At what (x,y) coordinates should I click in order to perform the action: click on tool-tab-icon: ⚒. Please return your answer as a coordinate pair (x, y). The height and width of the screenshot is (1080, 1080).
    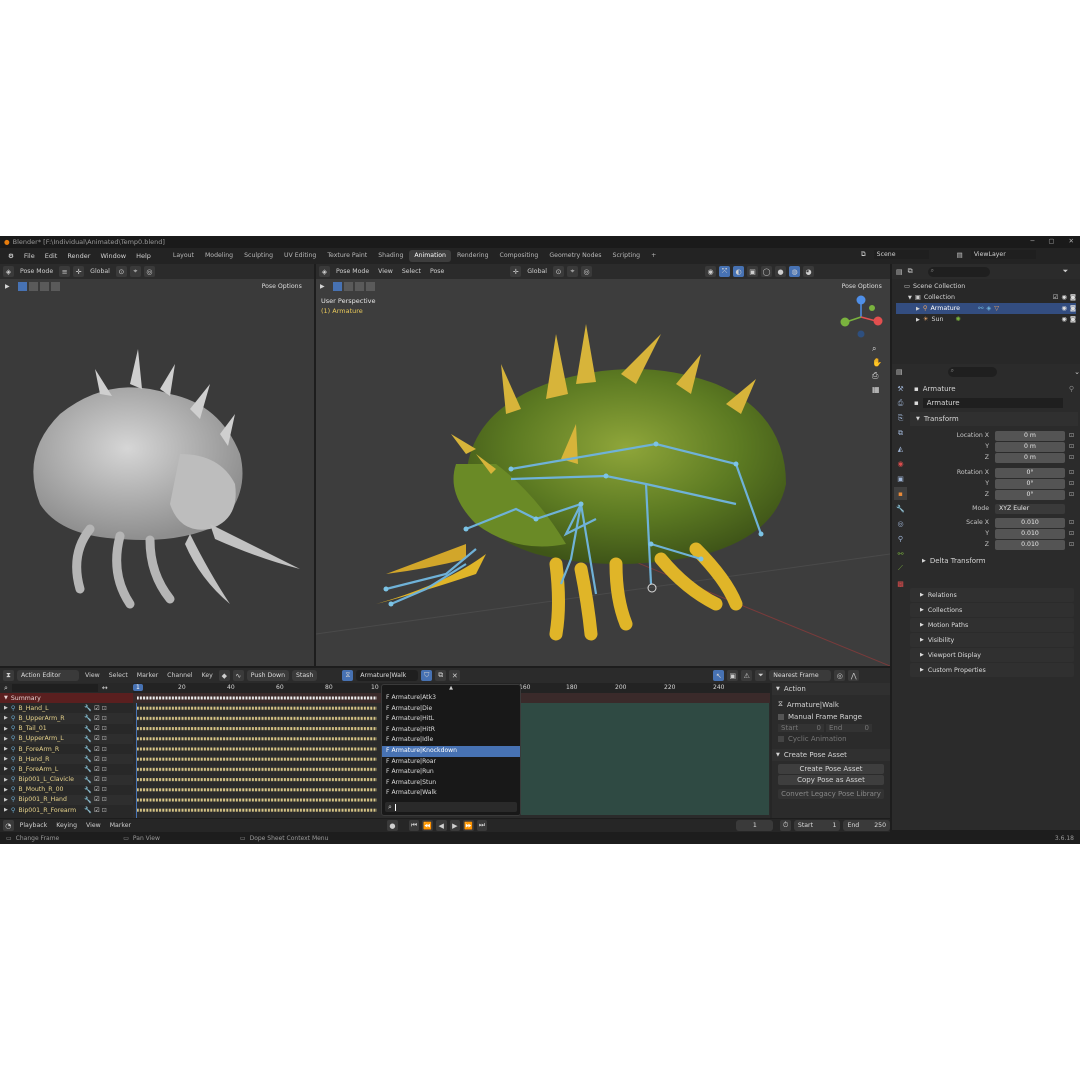
    Looking at the image, I should click on (900, 388).